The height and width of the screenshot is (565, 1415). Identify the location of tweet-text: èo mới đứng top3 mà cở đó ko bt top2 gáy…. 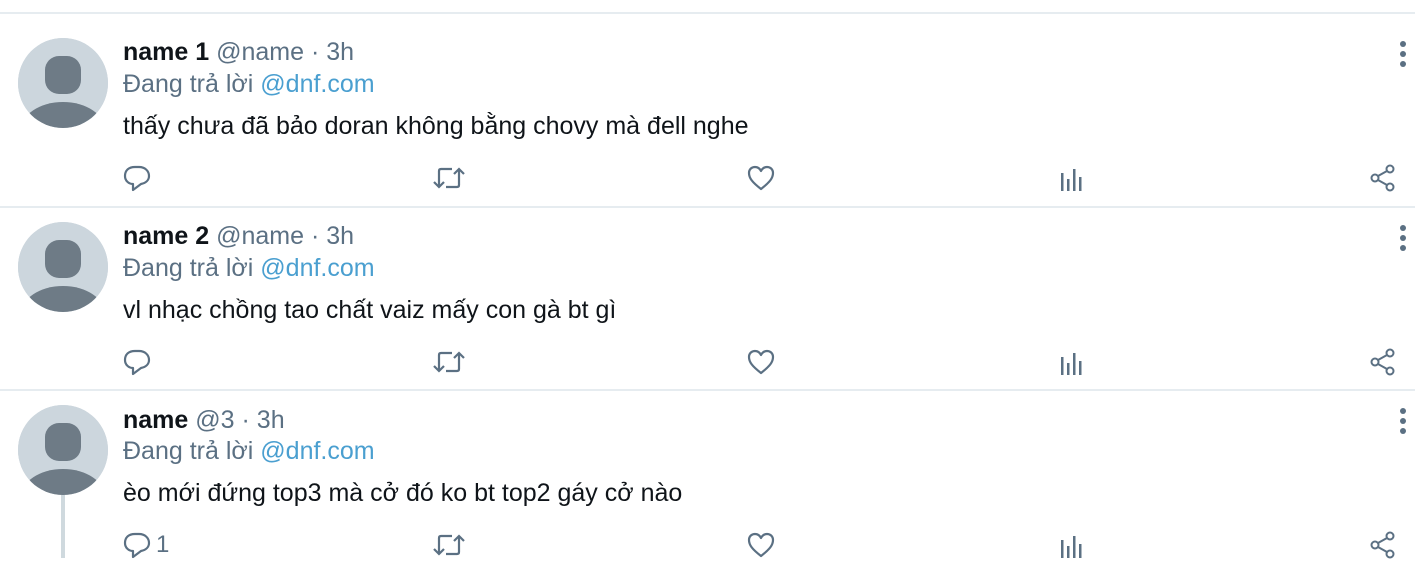
(403, 493).